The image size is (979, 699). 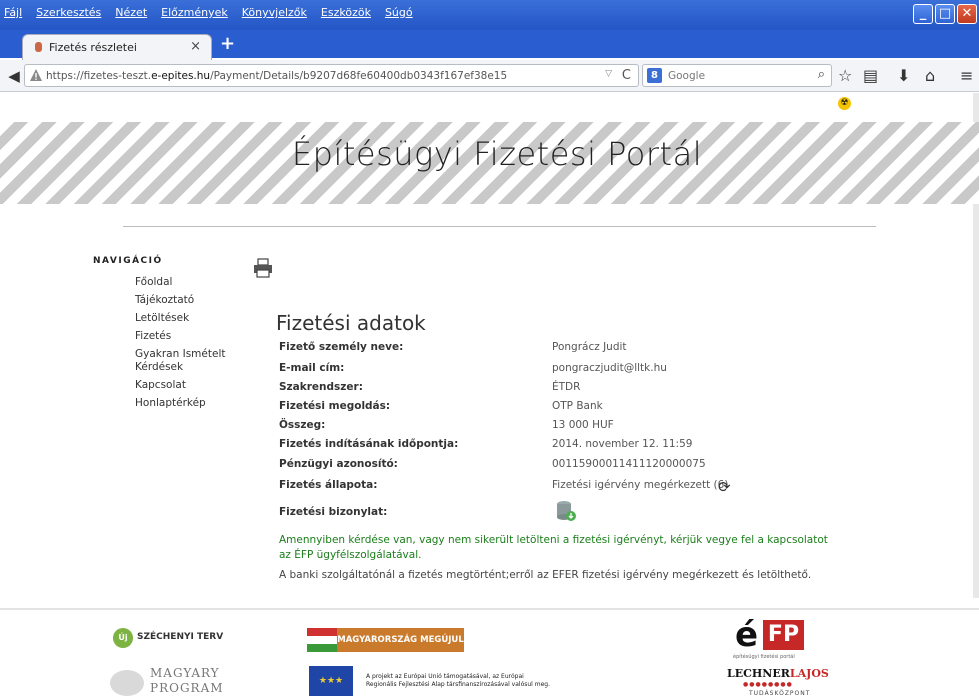 What do you see at coordinates (131, 12) in the screenshot?
I see `menu-view: Nézet` at bounding box center [131, 12].